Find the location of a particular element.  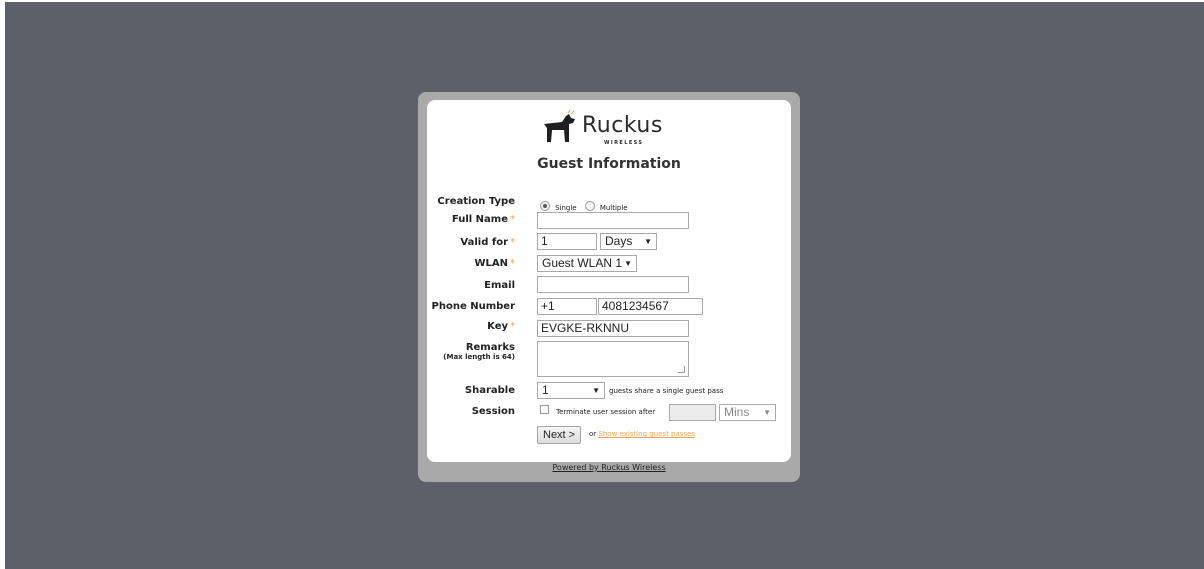

phone-number-input: 4081234567 is located at coordinates (650, 306).